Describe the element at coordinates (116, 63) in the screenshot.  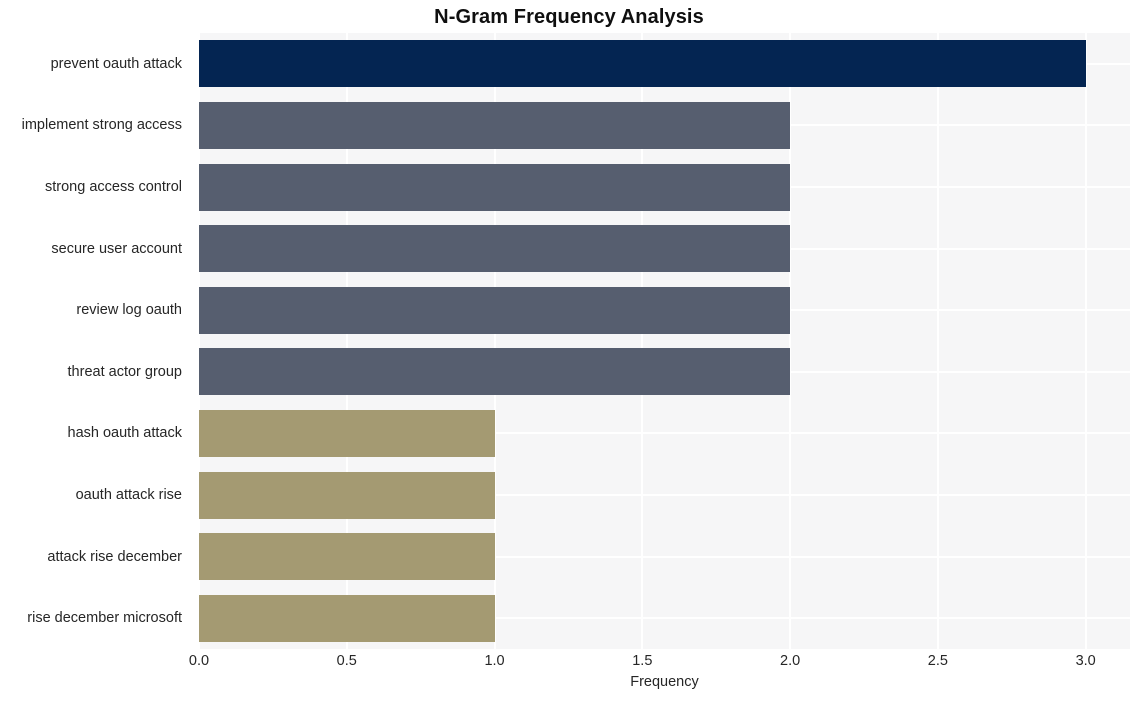
I see `y-axis-tick-label: prevent oauth attack` at that location.